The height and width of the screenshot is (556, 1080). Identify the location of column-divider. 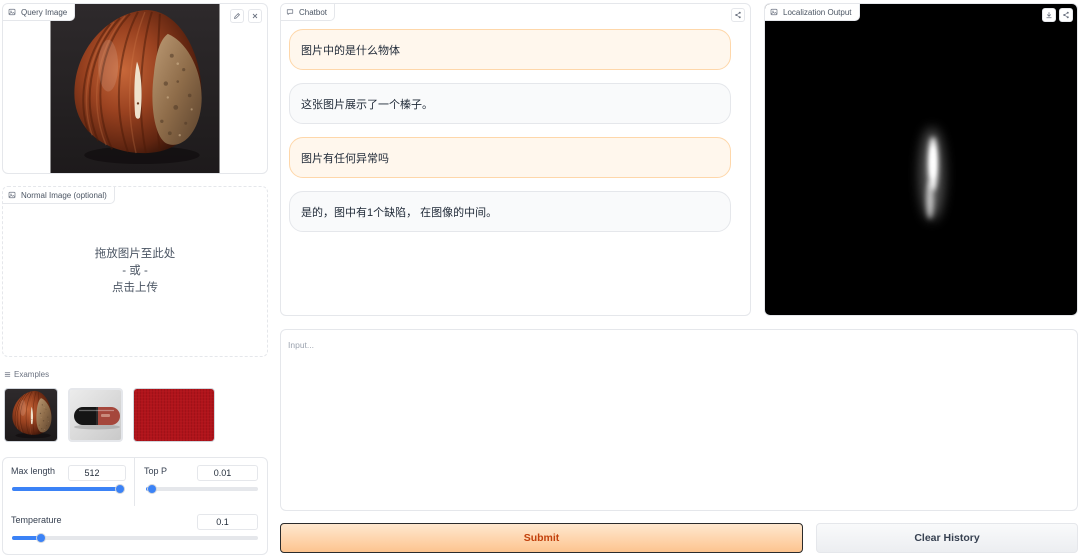
(134, 482).